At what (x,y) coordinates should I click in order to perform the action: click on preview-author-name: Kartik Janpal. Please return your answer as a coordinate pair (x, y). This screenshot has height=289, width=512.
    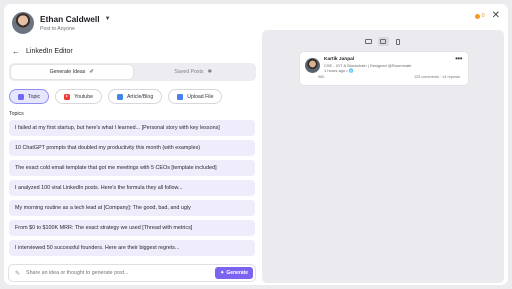
    Looking at the image, I should click on (339, 59).